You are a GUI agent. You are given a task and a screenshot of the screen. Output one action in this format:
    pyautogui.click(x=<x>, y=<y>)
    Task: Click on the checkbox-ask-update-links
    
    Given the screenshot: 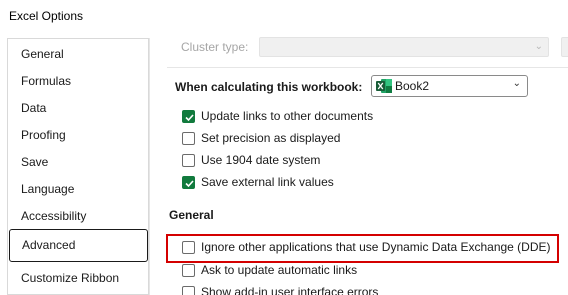 What is the action you would take?
    pyautogui.click(x=188, y=270)
    